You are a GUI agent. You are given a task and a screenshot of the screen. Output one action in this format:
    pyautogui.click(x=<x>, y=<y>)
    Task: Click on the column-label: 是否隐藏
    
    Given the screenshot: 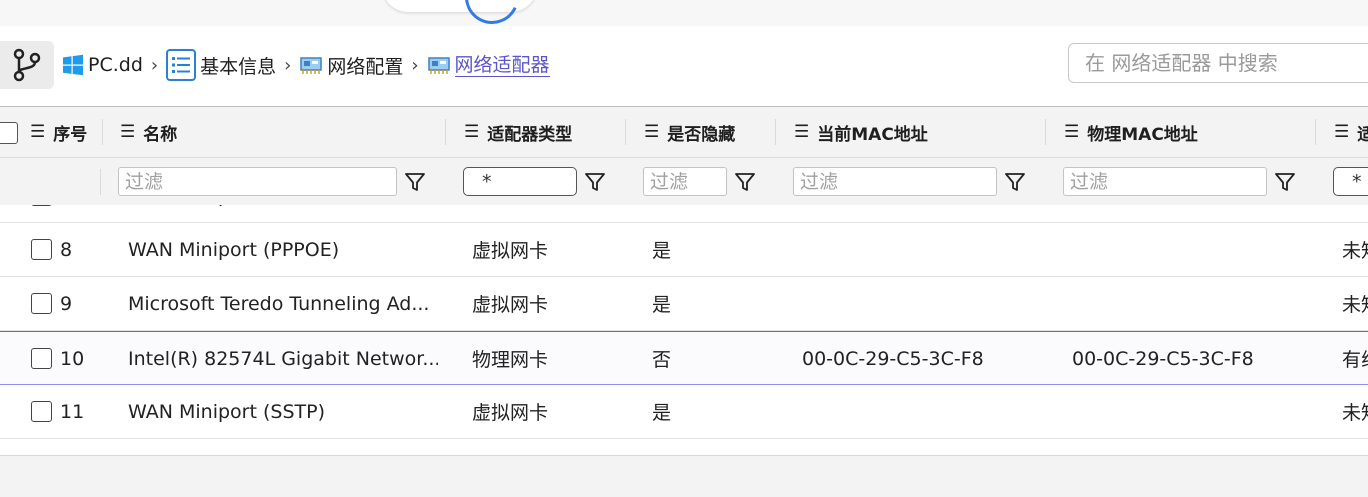 What is the action you would take?
    pyautogui.click(x=701, y=134)
    